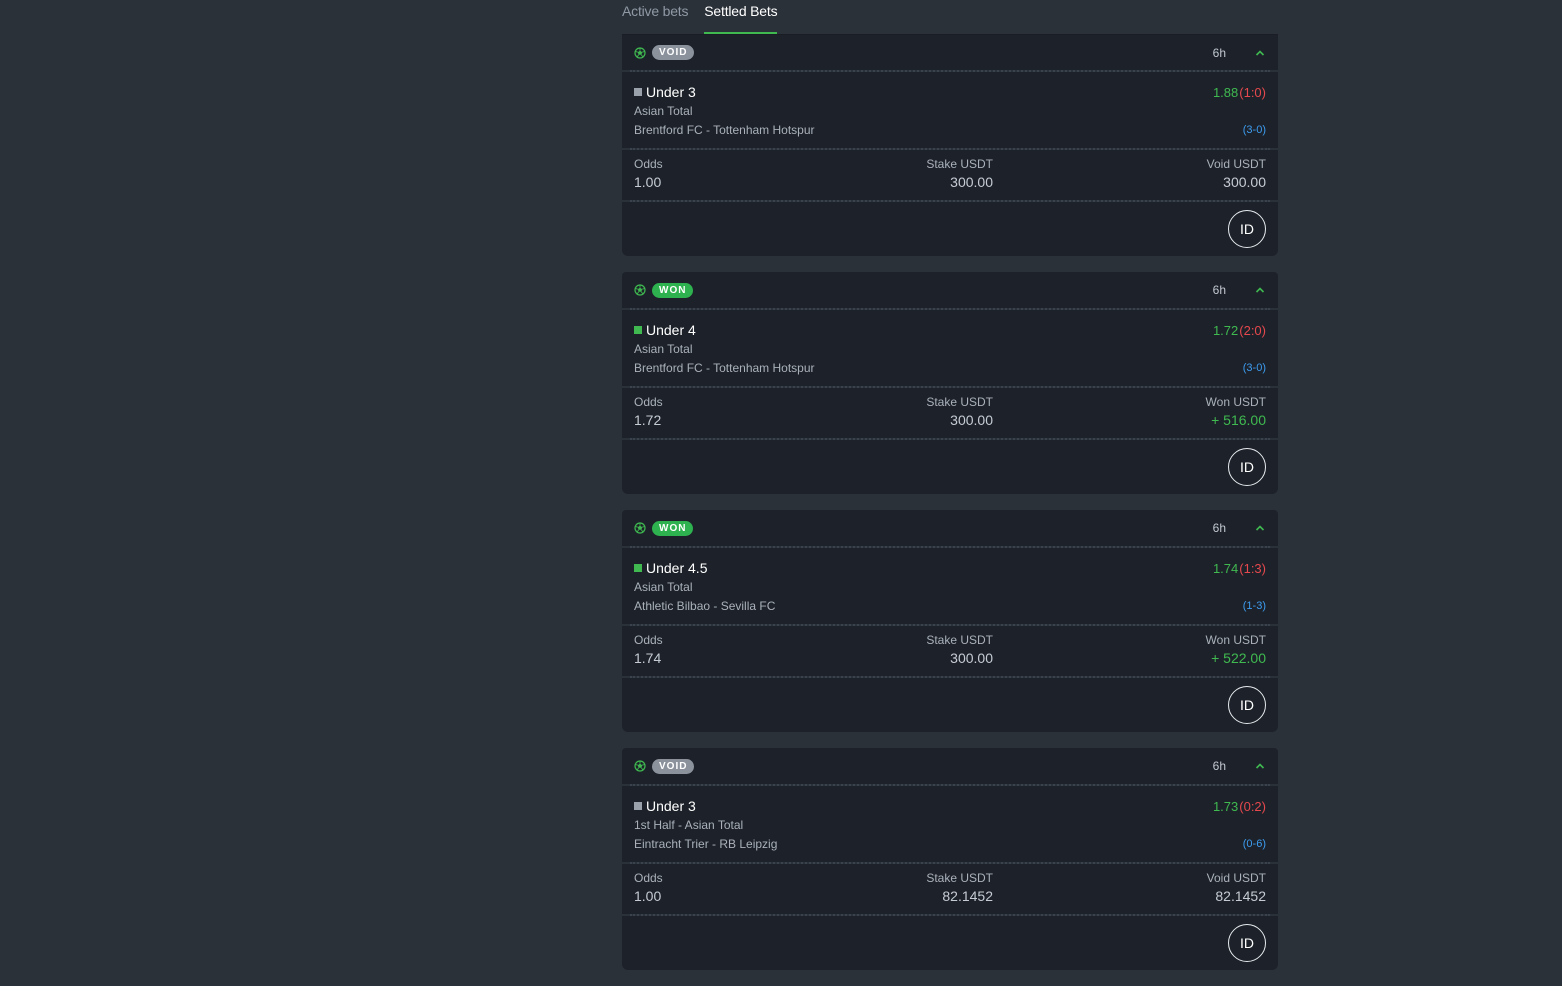 Image resolution: width=1562 pixels, height=986 pixels. What do you see at coordinates (673, 766) in the screenshot?
I see `status-badge: VOID` at bounding box center [673, 766].